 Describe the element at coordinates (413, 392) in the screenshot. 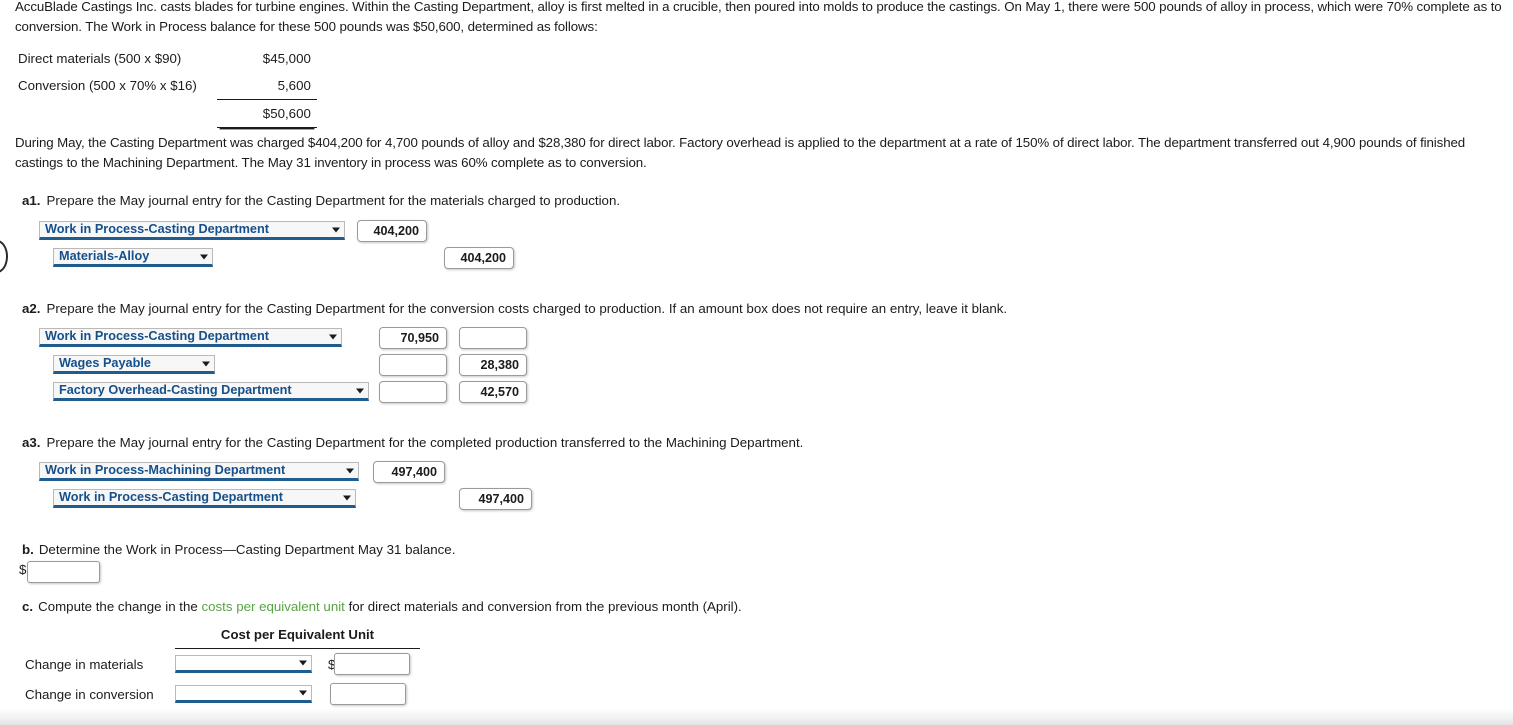

I see `a2-row3-debit-input` at that location.